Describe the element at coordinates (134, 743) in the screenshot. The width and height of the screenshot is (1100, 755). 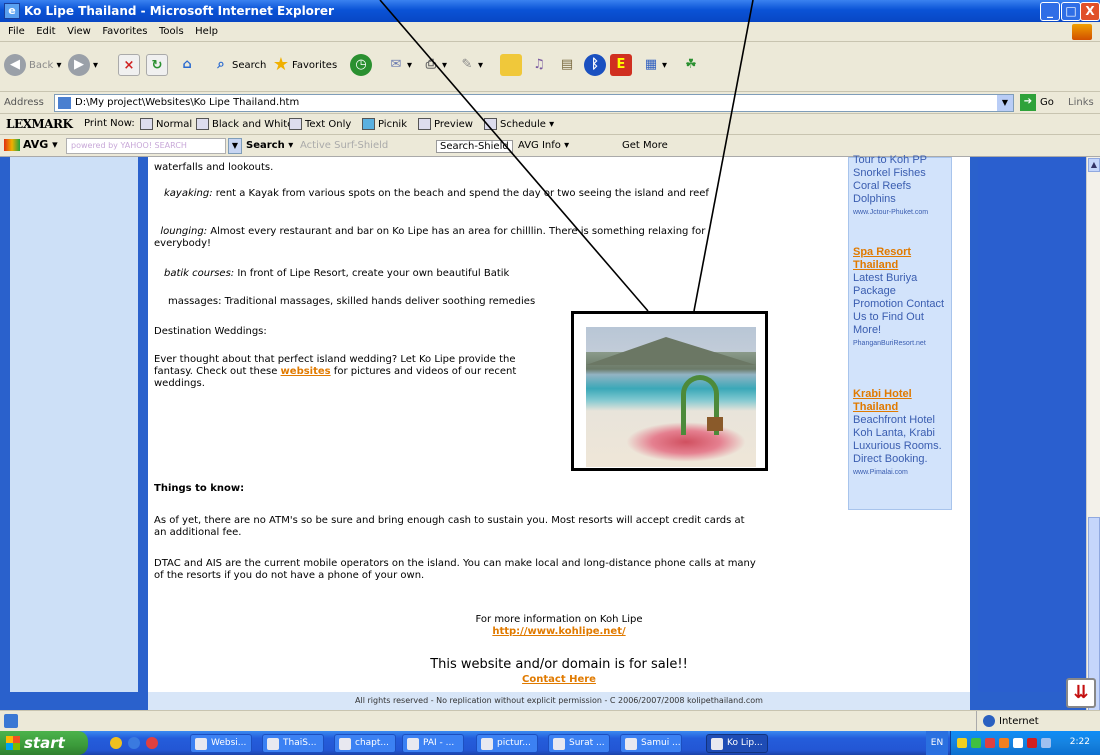
I see `quicklaunch-ie-icon` at that location.